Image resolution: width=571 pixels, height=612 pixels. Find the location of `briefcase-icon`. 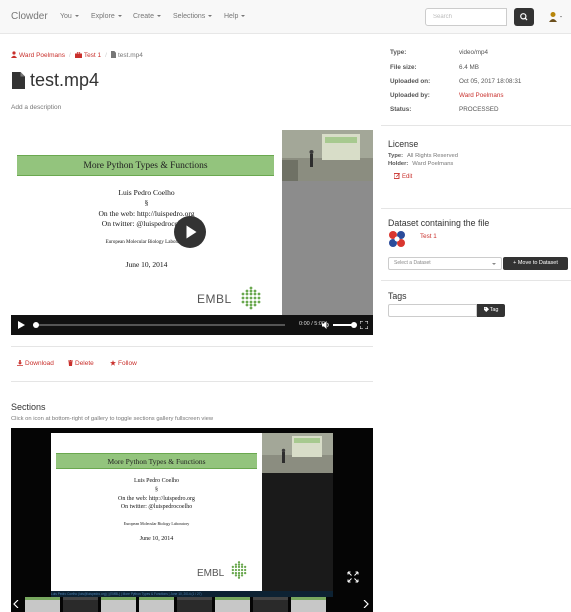

briefcase-icon is located at coordinates (78, 55).